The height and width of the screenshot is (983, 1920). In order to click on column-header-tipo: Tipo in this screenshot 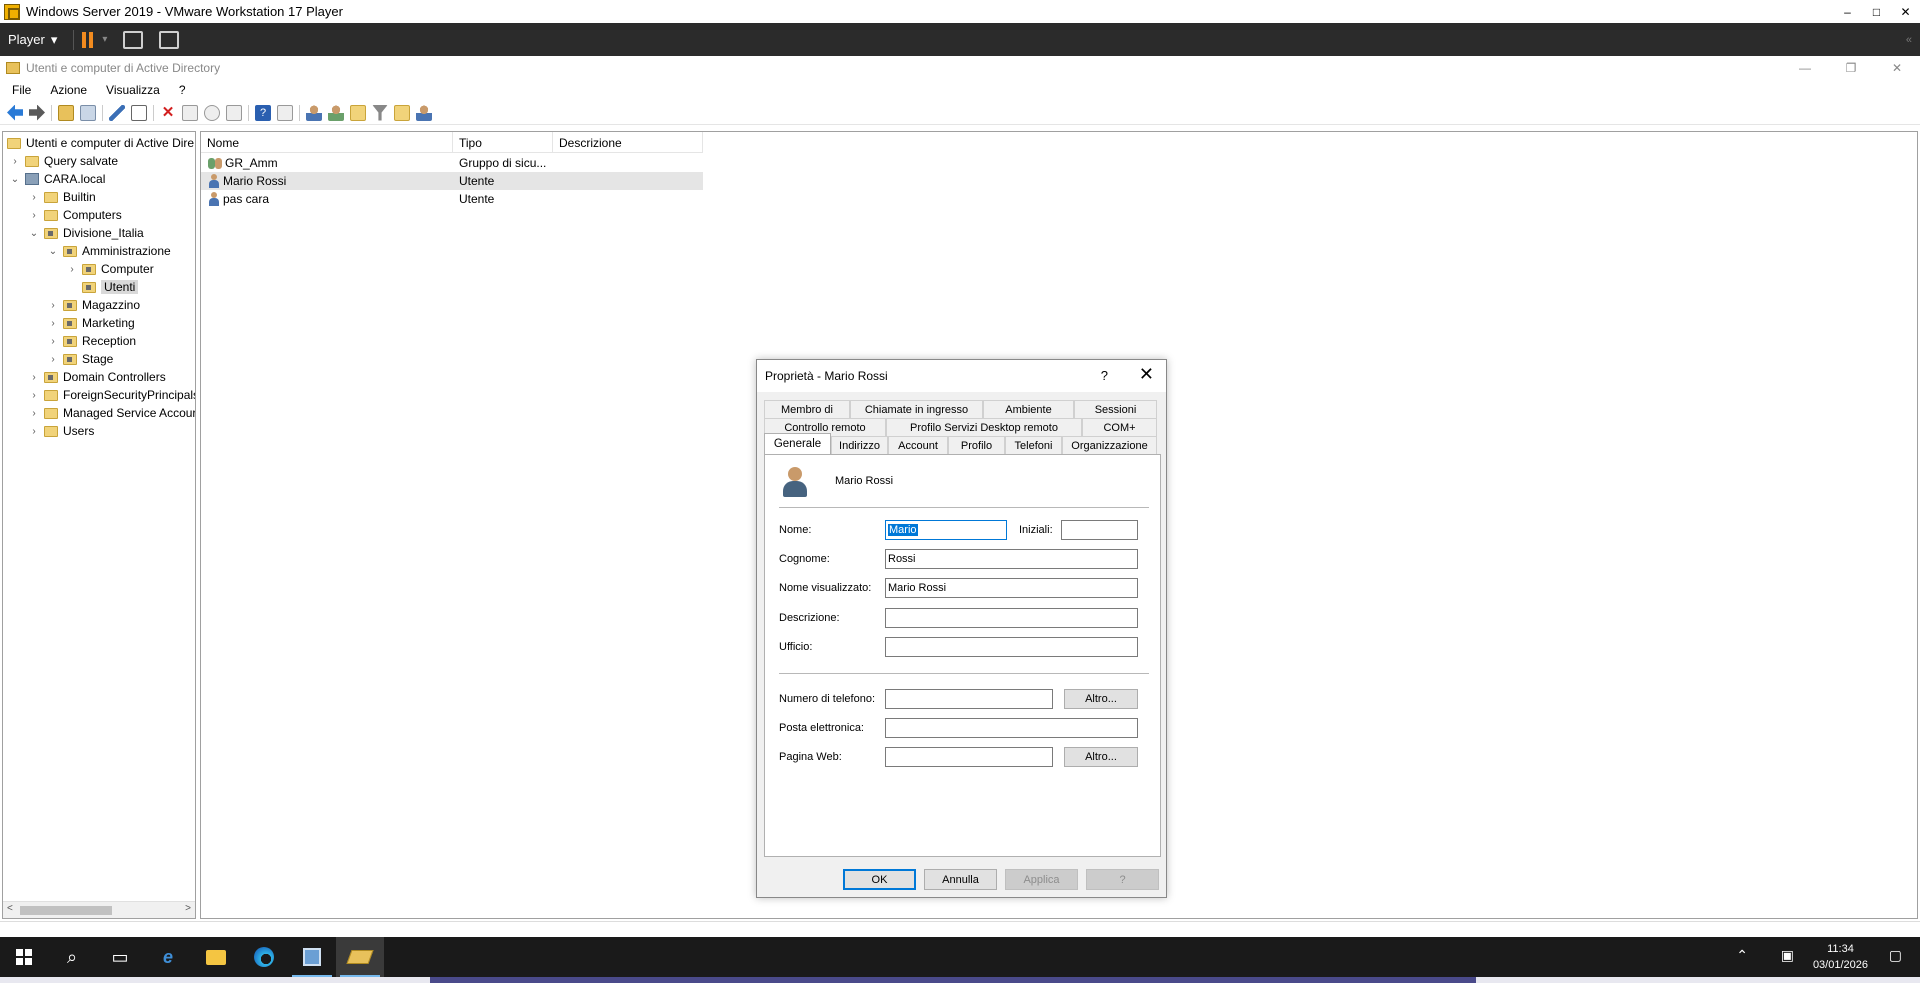, I will do `click(503, 142)`.